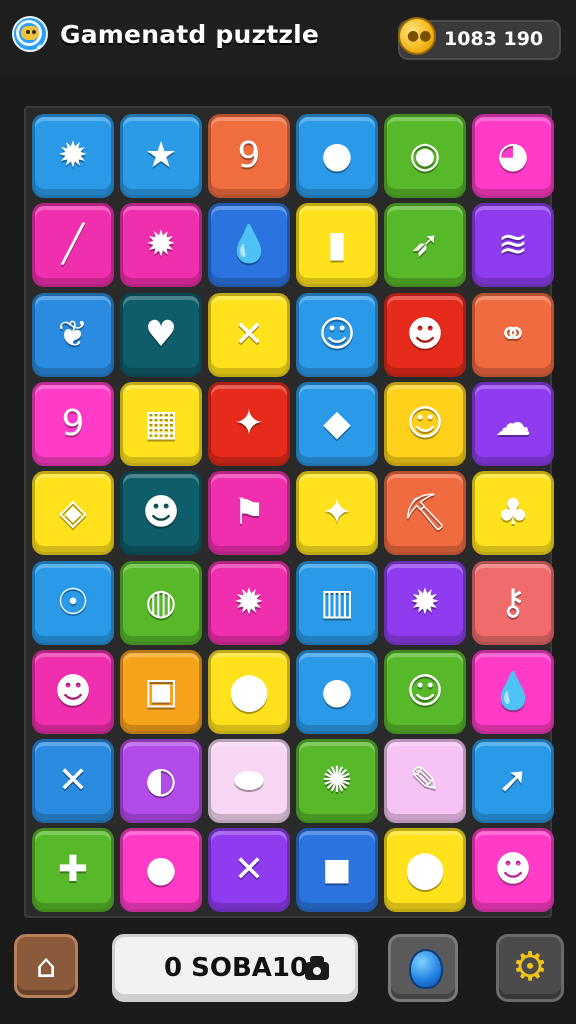  I want to click on bacon-icon: ≋, so click(513, 245).